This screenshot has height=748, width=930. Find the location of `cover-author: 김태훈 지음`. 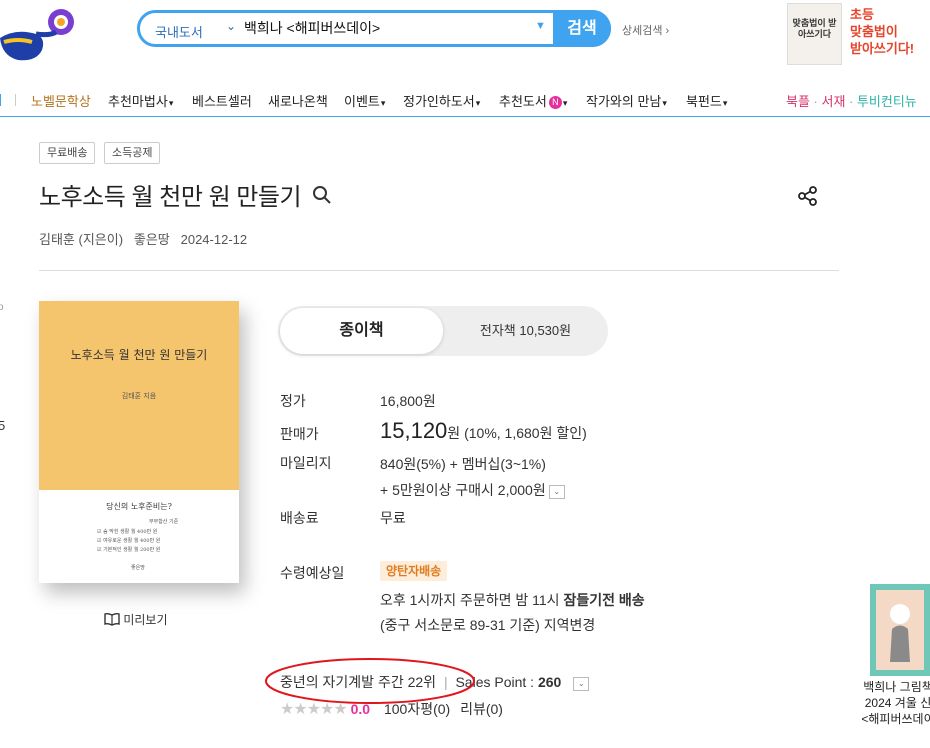

cover-author: 김태훈 지음 is located at coordinates (139, 396).